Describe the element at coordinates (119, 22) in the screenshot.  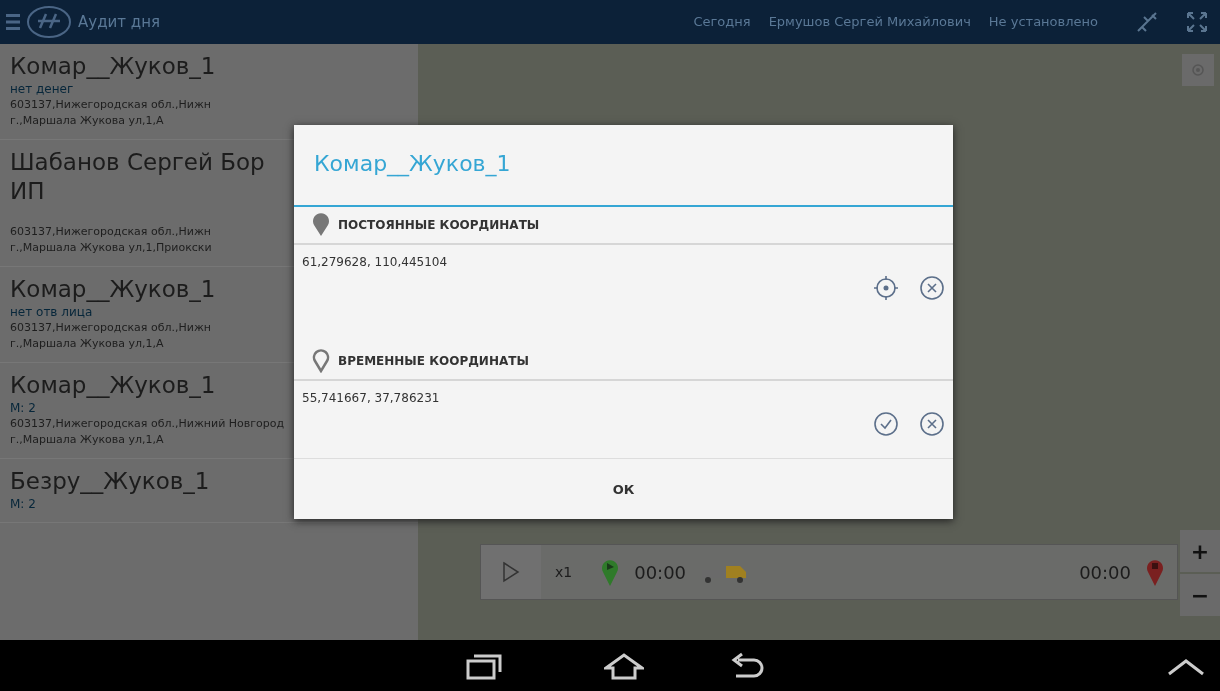
I see `app-title: Аудит дня` at that location.